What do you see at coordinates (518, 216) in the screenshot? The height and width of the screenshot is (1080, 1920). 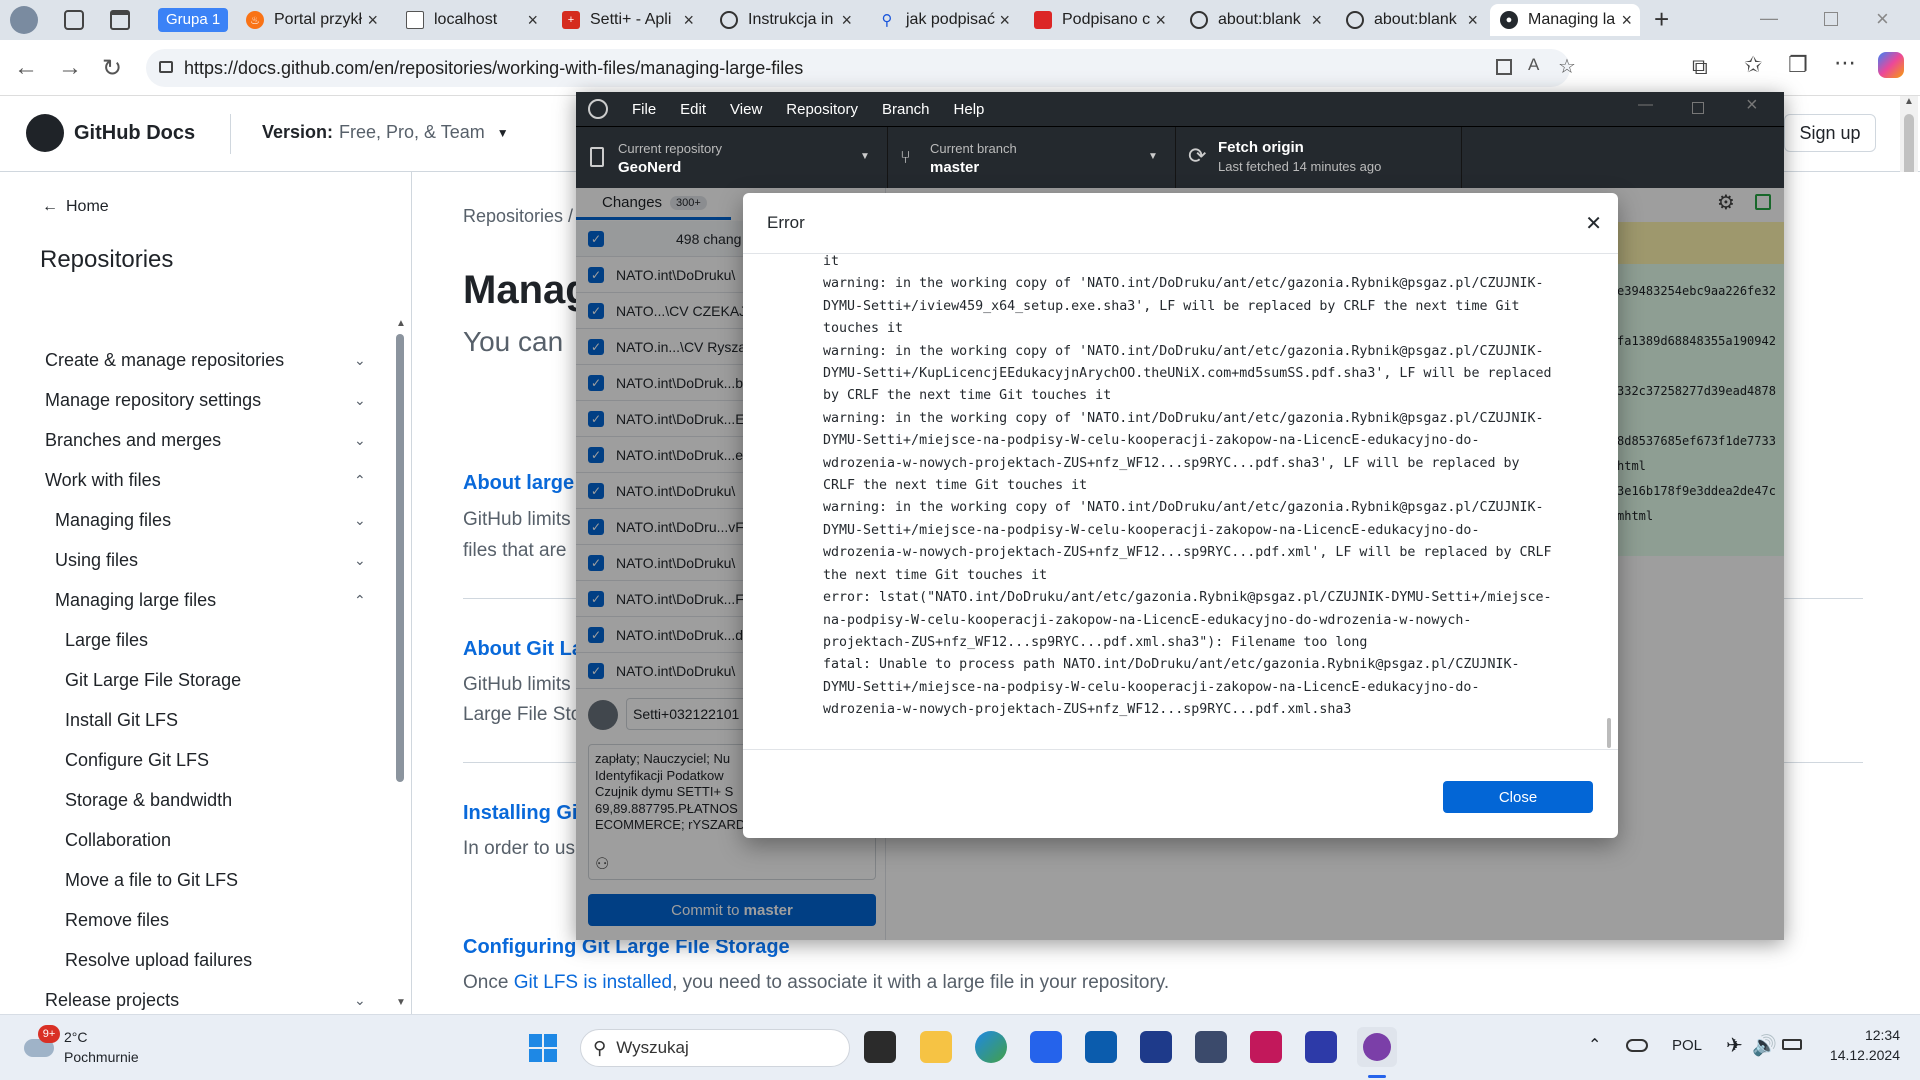 I see `breadcrumb: Repositories /` at bounding box center [518, 216].